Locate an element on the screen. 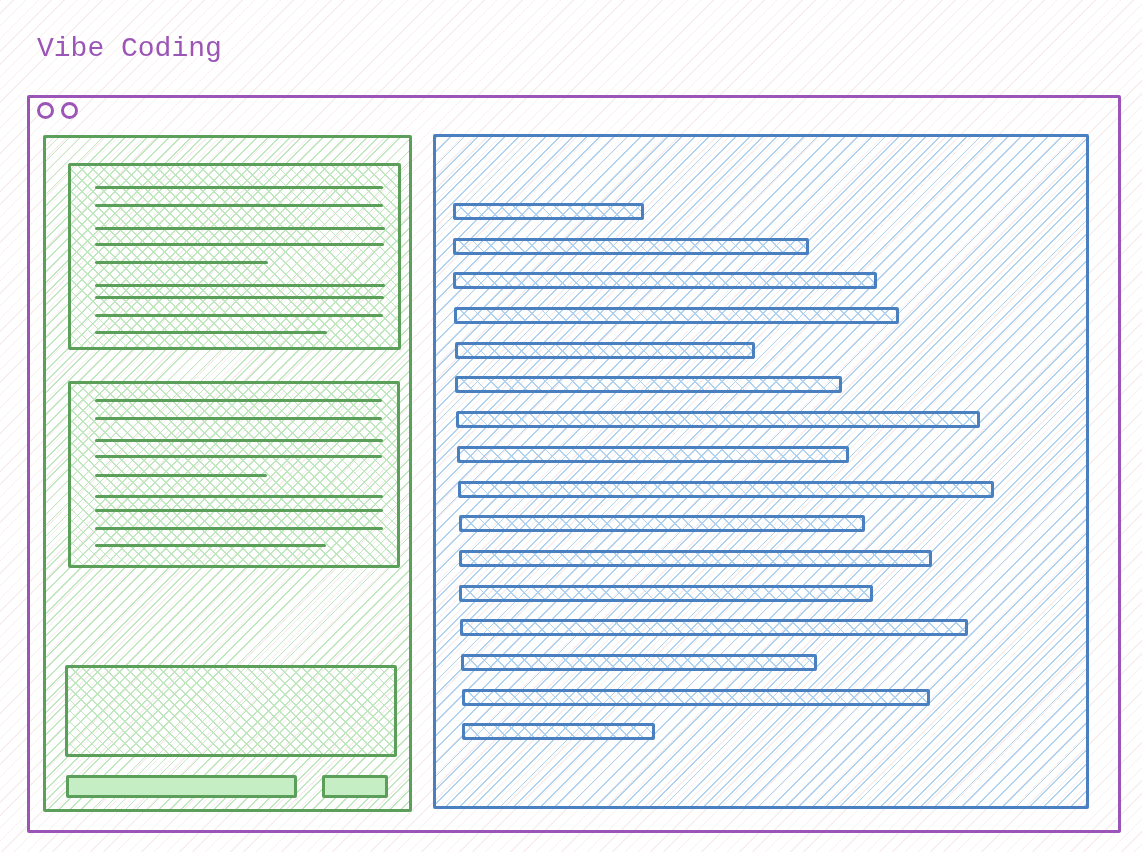  wide-button is located at coordinates (181, 786).